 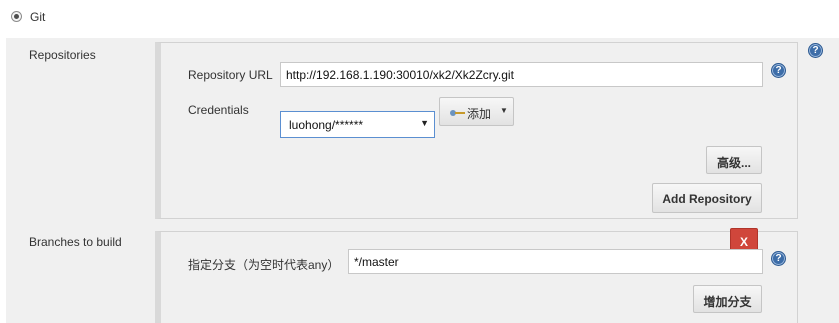 I want to click on caret-down-icon: ▼, so click(x=504, y=110).